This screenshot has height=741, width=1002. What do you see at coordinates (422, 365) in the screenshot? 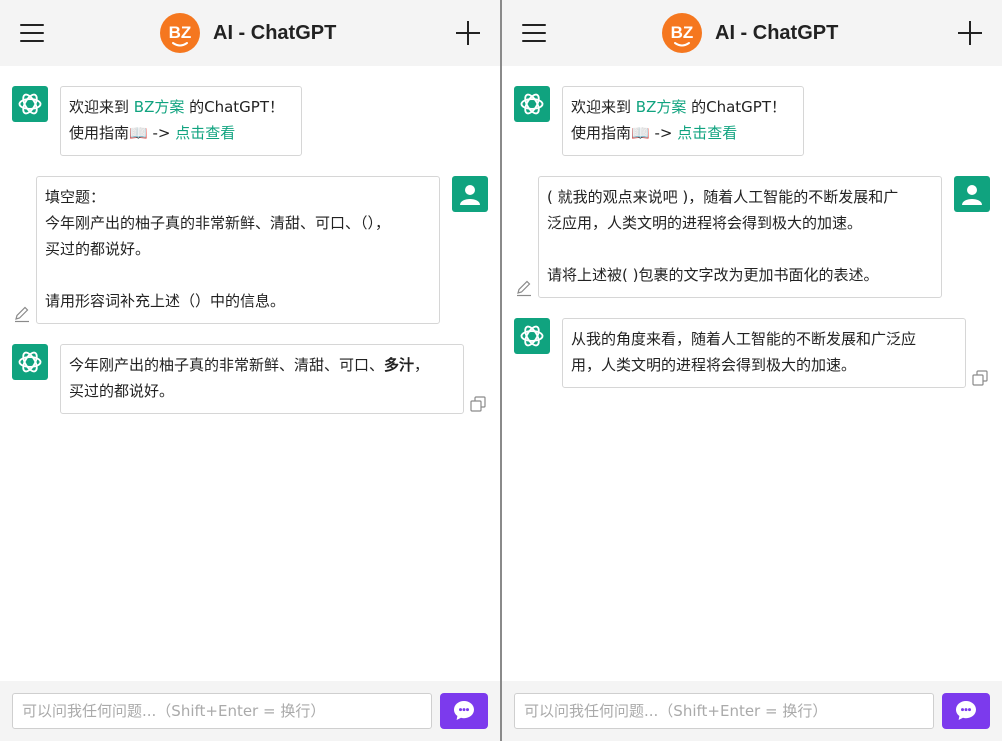
I see `reply-punct: ，` at bounding box center [422, 365].